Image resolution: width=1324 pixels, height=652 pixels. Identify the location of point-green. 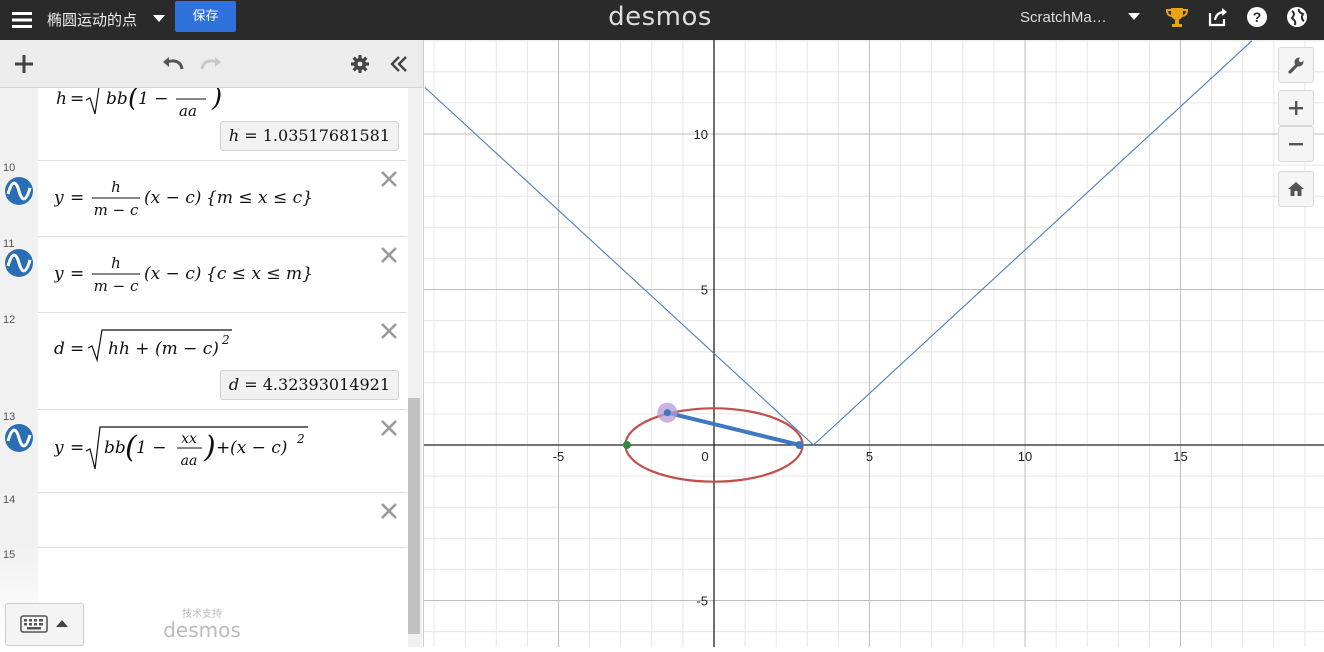
(626, 445).